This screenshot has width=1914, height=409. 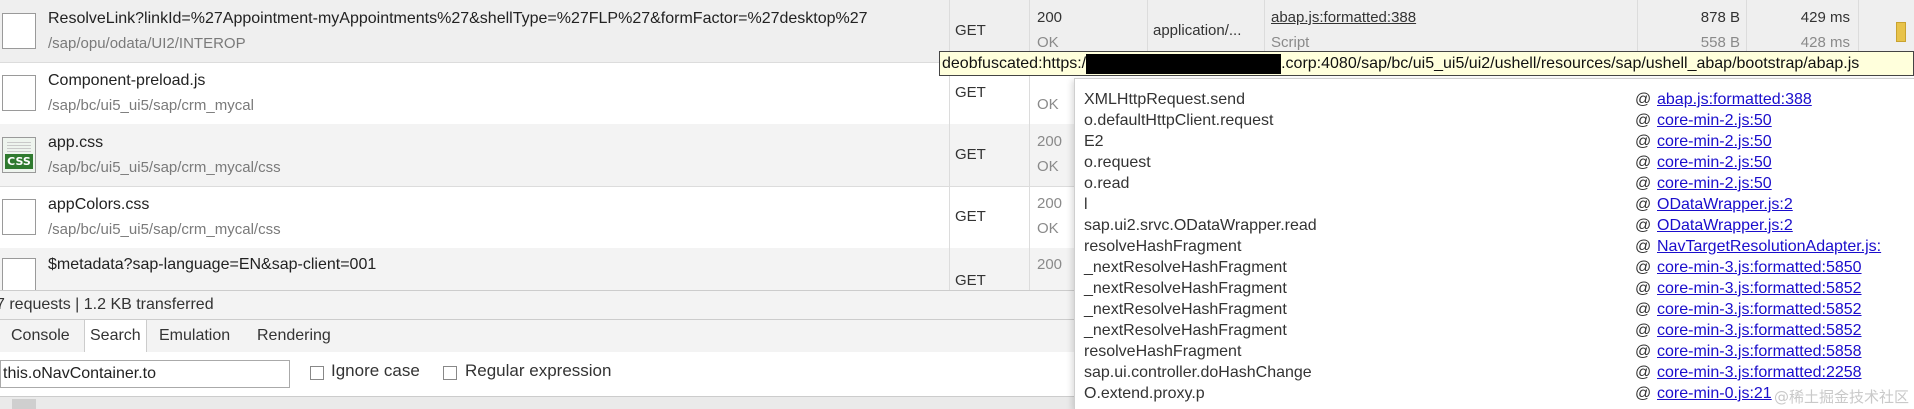 I want to click on stack-frame-function: l, so click(x=1086, y=204).